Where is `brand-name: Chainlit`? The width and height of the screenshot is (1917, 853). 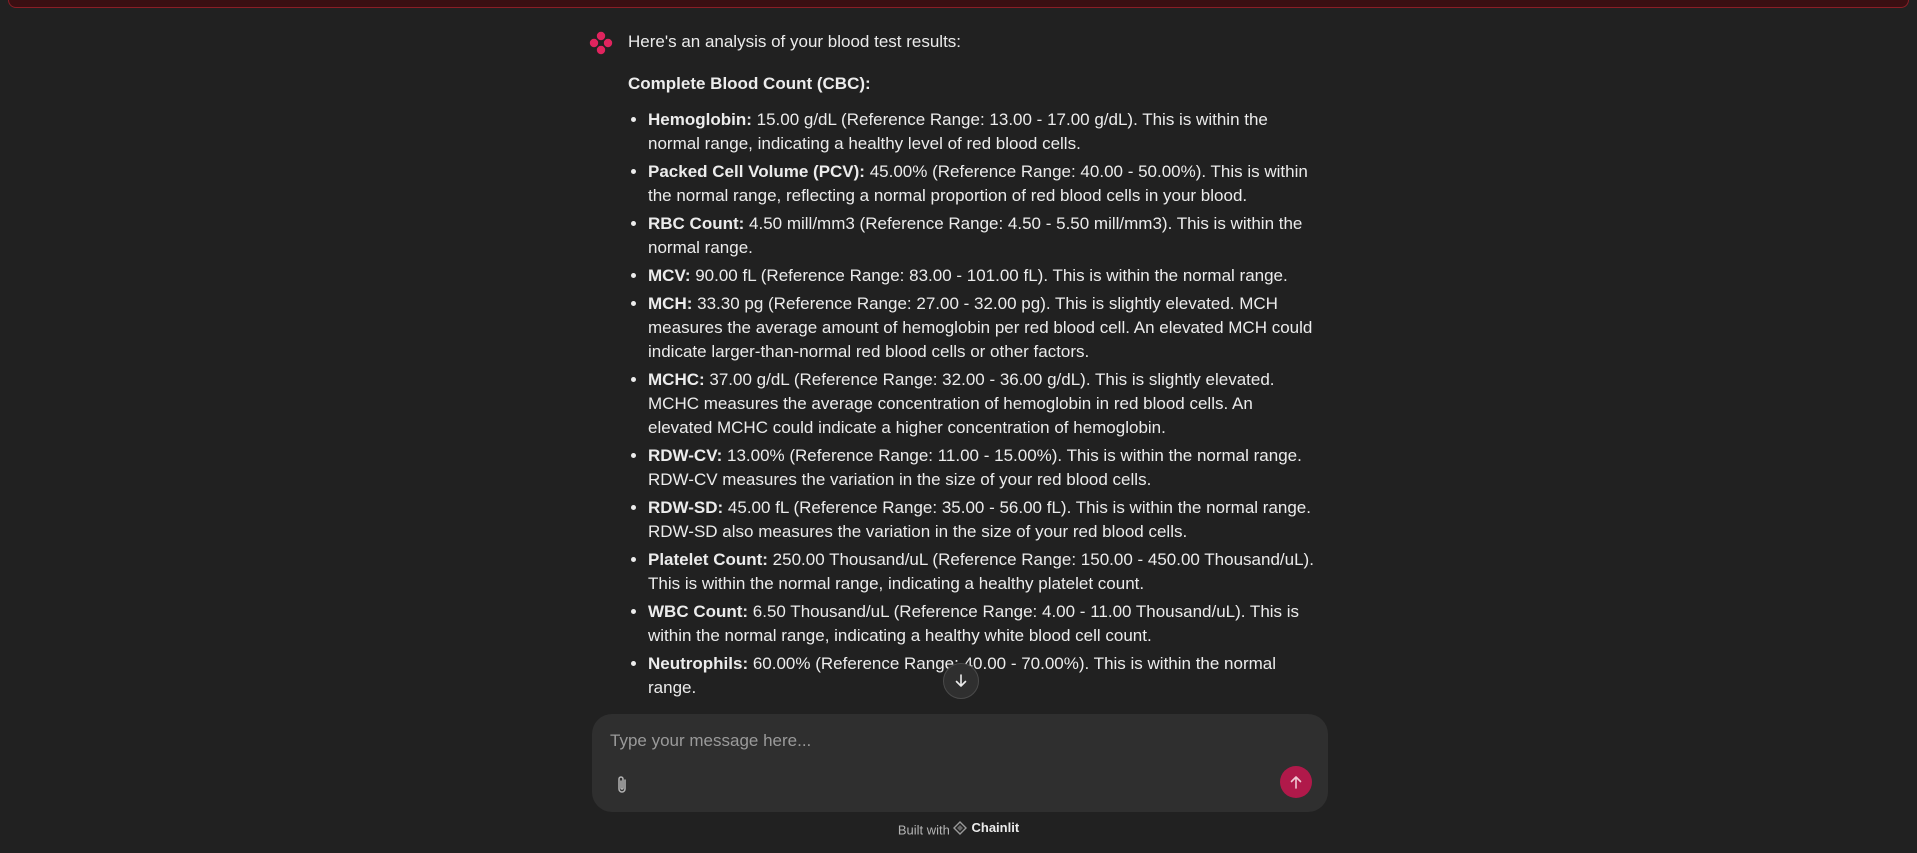 brand-name: Chainlit is located at coordinates (995, 827).